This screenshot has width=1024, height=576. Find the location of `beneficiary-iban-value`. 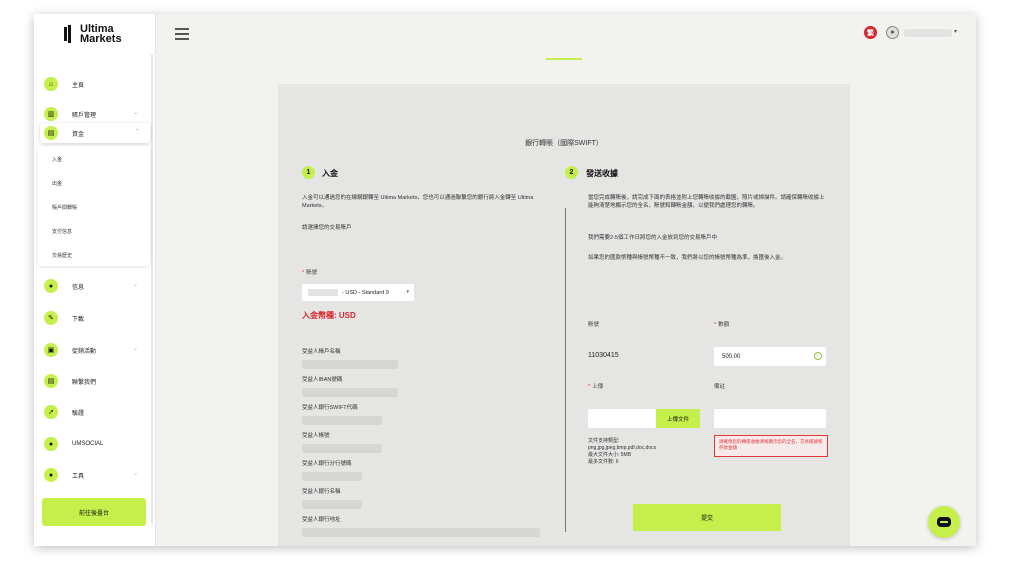

beneficiary-iban-value is located at coordinates (350, 392).